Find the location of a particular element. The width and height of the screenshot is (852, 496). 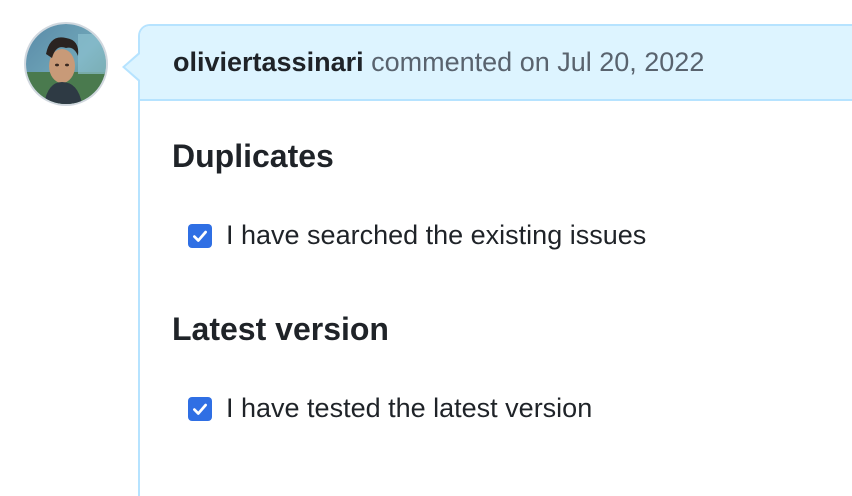

user-avatar-photo is located at coordinates (66, 64).